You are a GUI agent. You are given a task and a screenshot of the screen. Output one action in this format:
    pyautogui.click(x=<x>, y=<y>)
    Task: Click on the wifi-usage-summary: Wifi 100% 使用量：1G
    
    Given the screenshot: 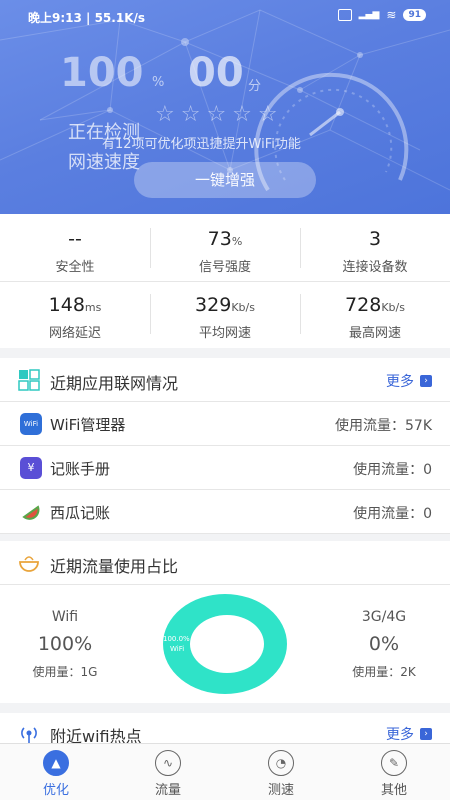 What is the action you would take?
    pyautogui.click(x=65, y=644)
    